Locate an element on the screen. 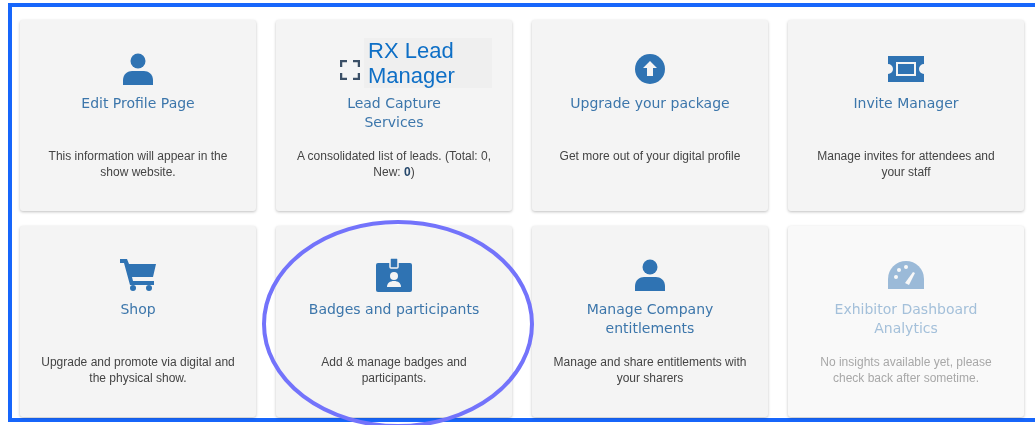 The height and width of the screenshot is (425, 1035). card-title: Invite Manager is located at coordinates (906, 103).